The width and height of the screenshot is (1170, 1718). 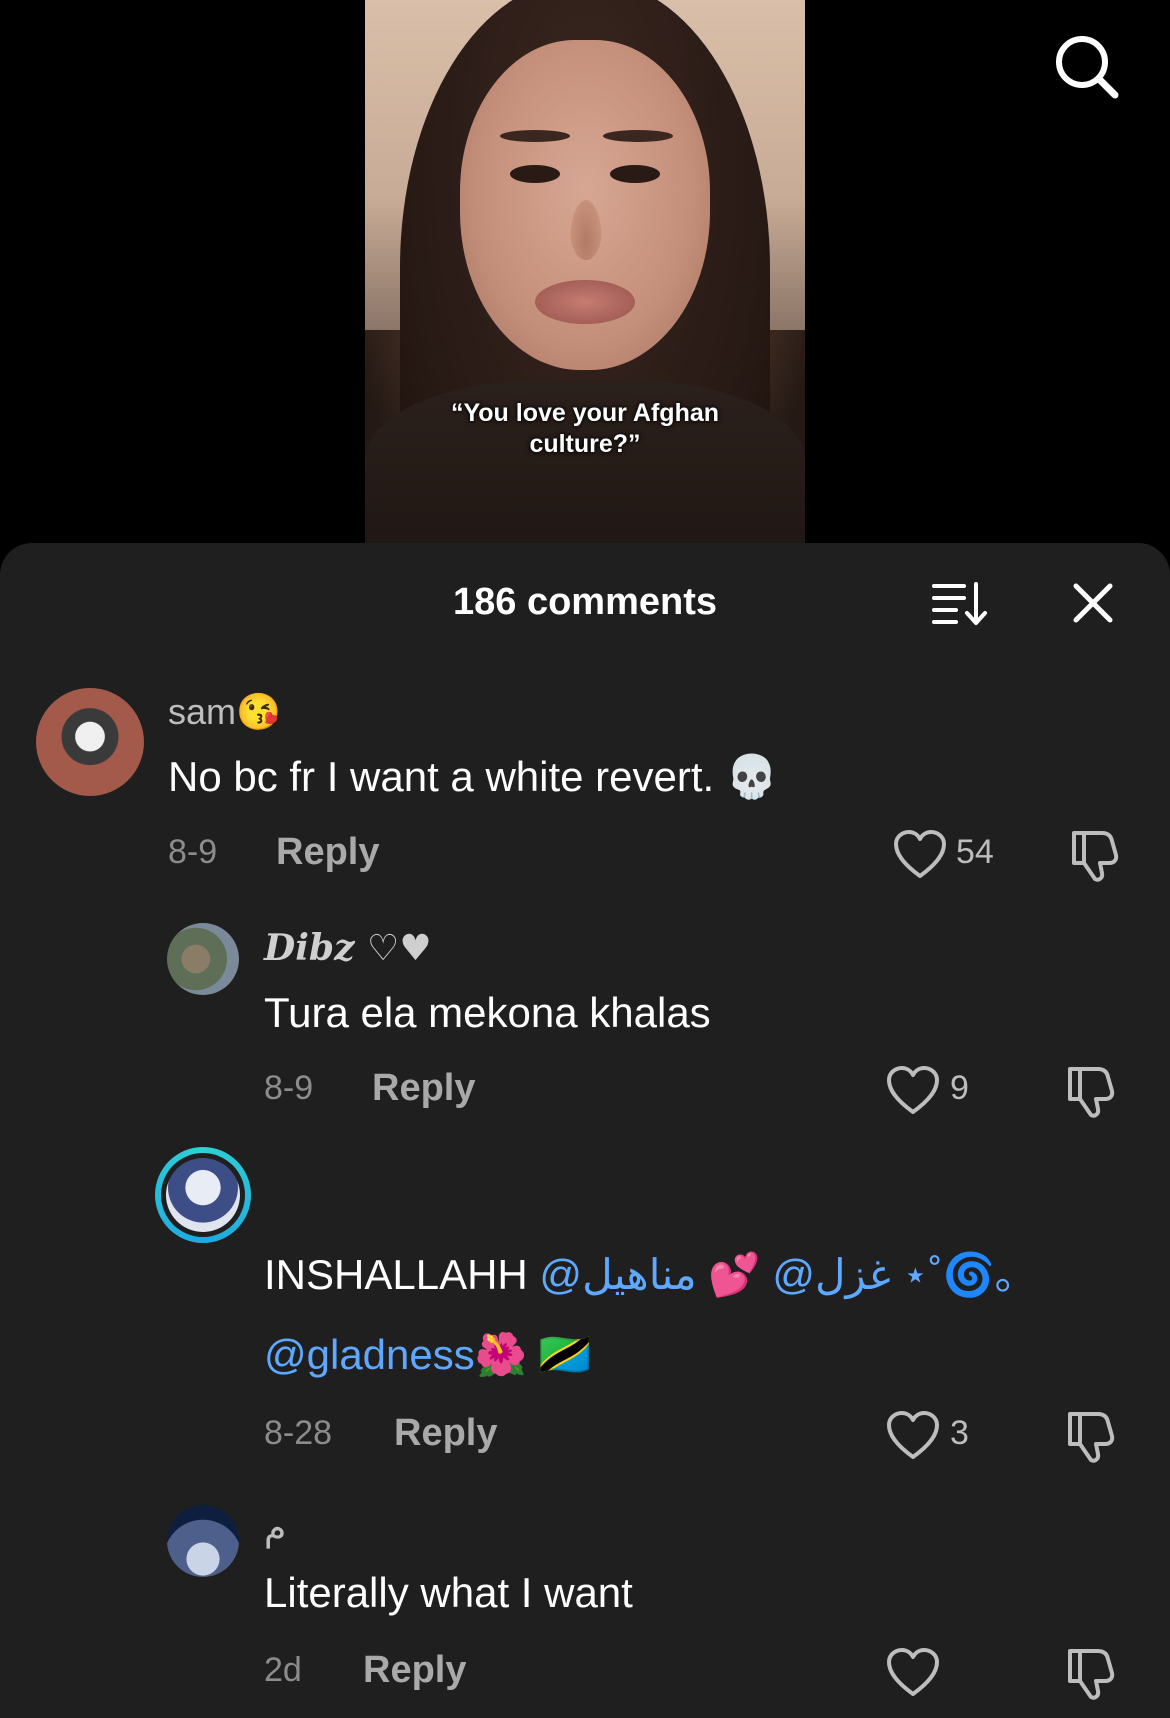 What do you see at coordinates (635, 174) in the screenshot?
I see `video-eye-right` at bounding box center [635, 174].